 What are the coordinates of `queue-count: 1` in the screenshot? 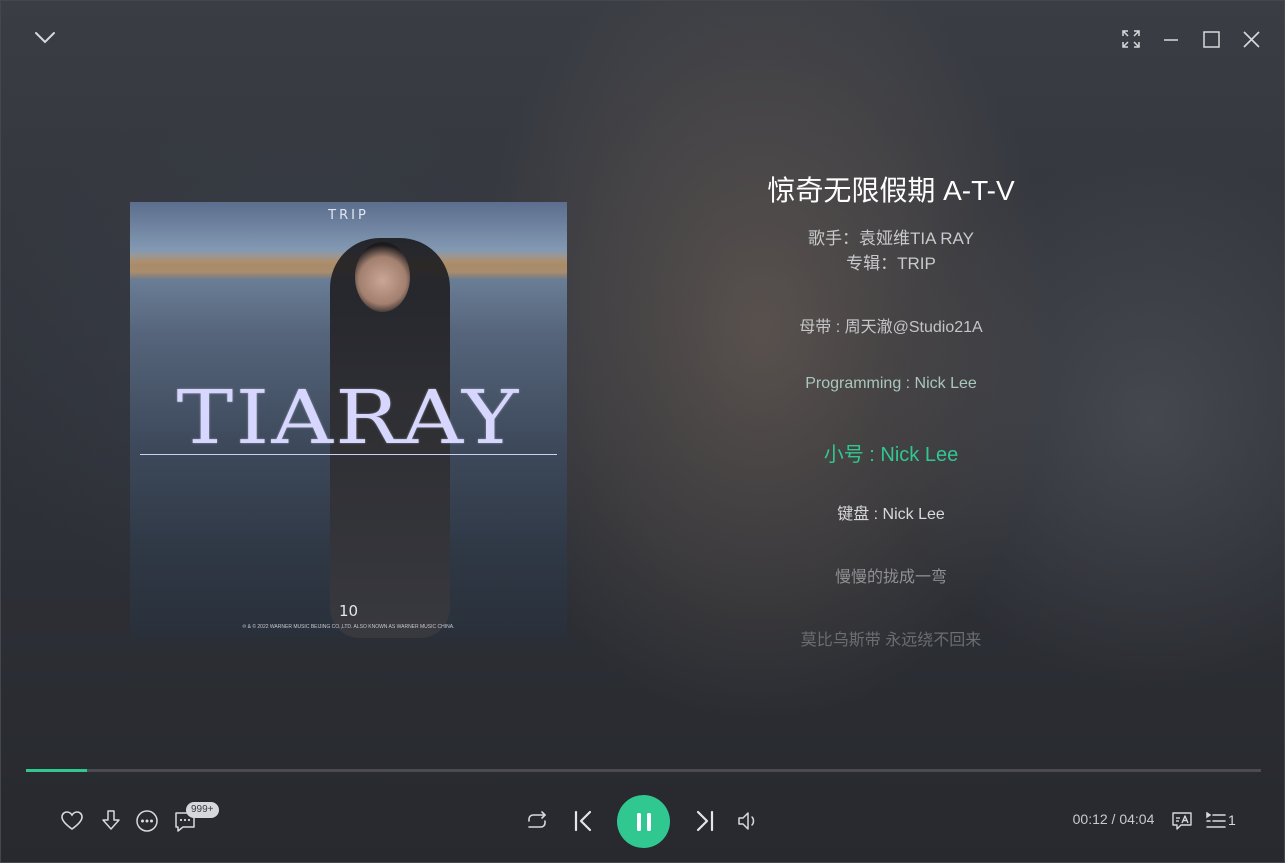 It's located at (1232, 820).